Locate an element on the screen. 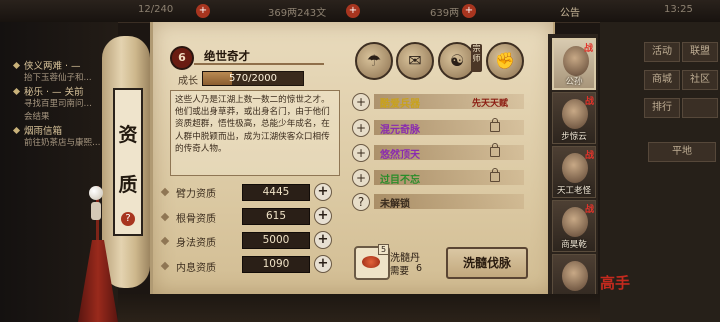 The image size is (720, 322). help-icon: ? is located at coordinates (128, 219).